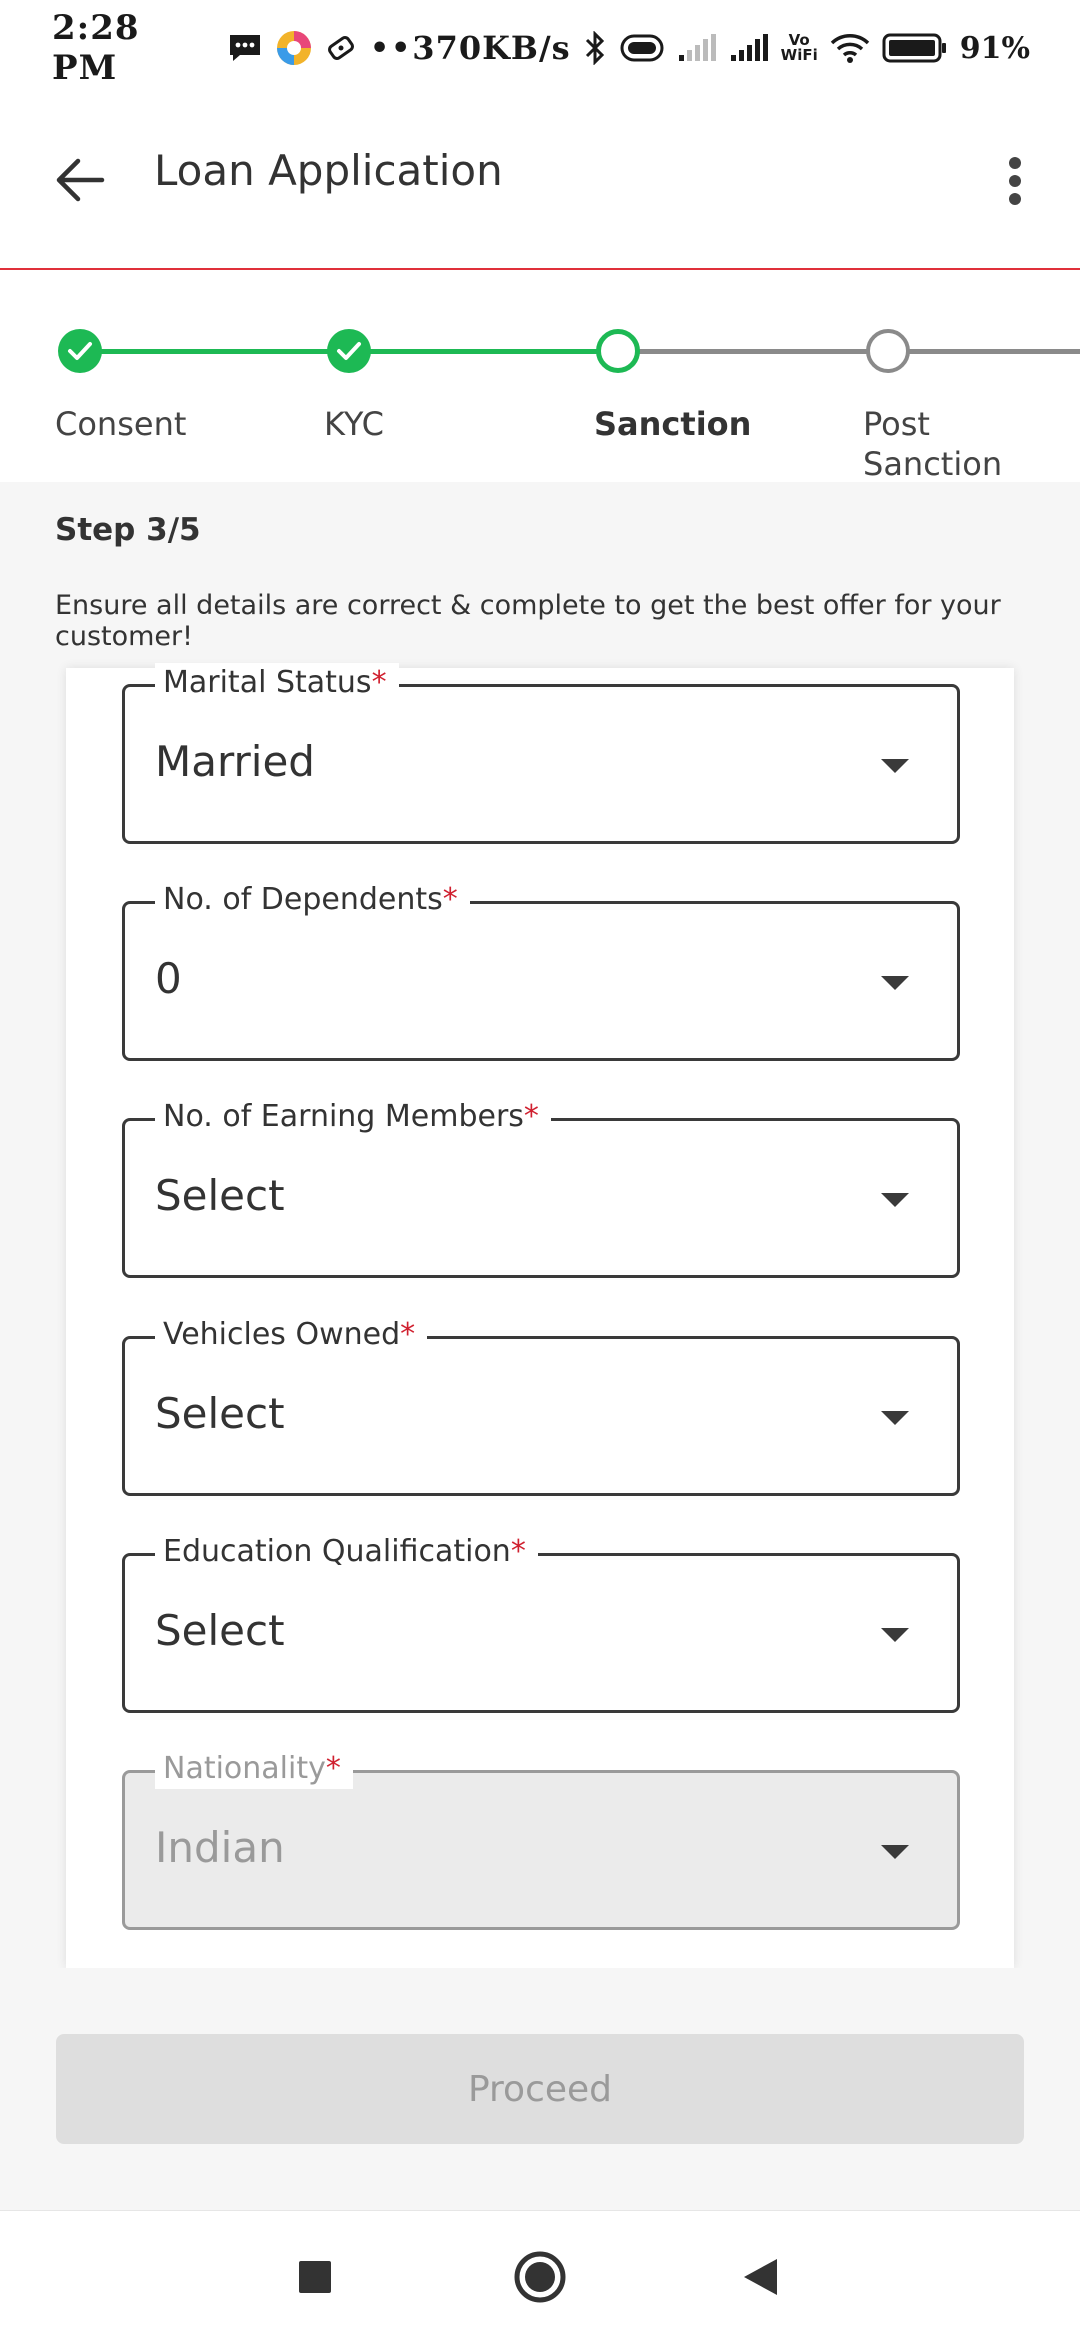  I want to click on step-count: Step 3/5, so click(128, 530).